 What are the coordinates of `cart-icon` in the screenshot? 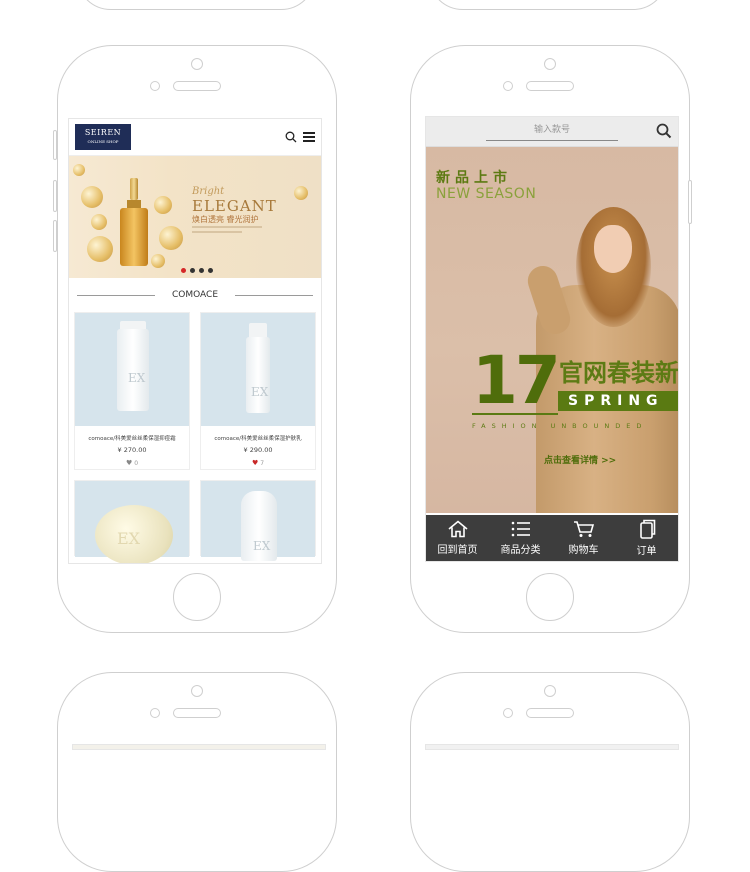 It's located at (583, 529).